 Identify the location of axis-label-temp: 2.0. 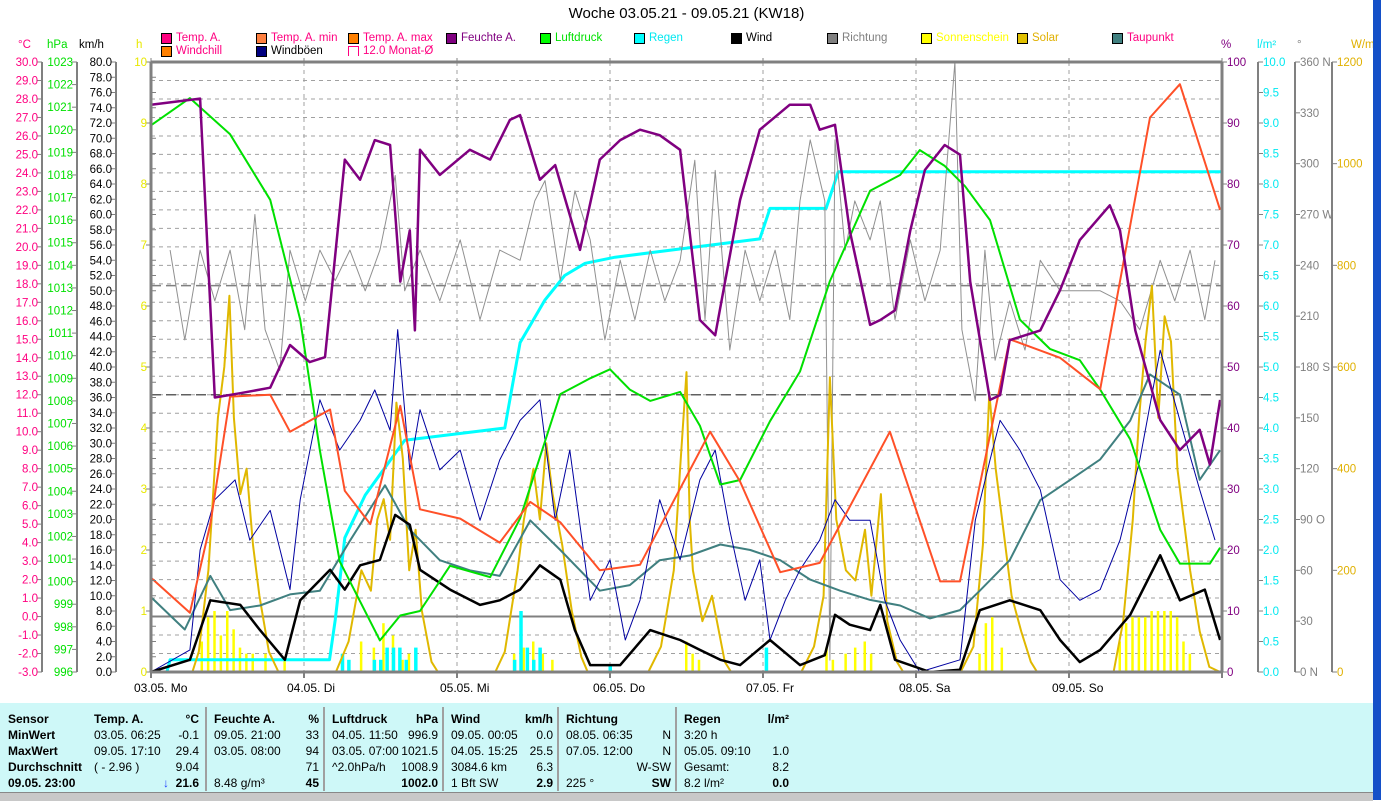
(30, 581).